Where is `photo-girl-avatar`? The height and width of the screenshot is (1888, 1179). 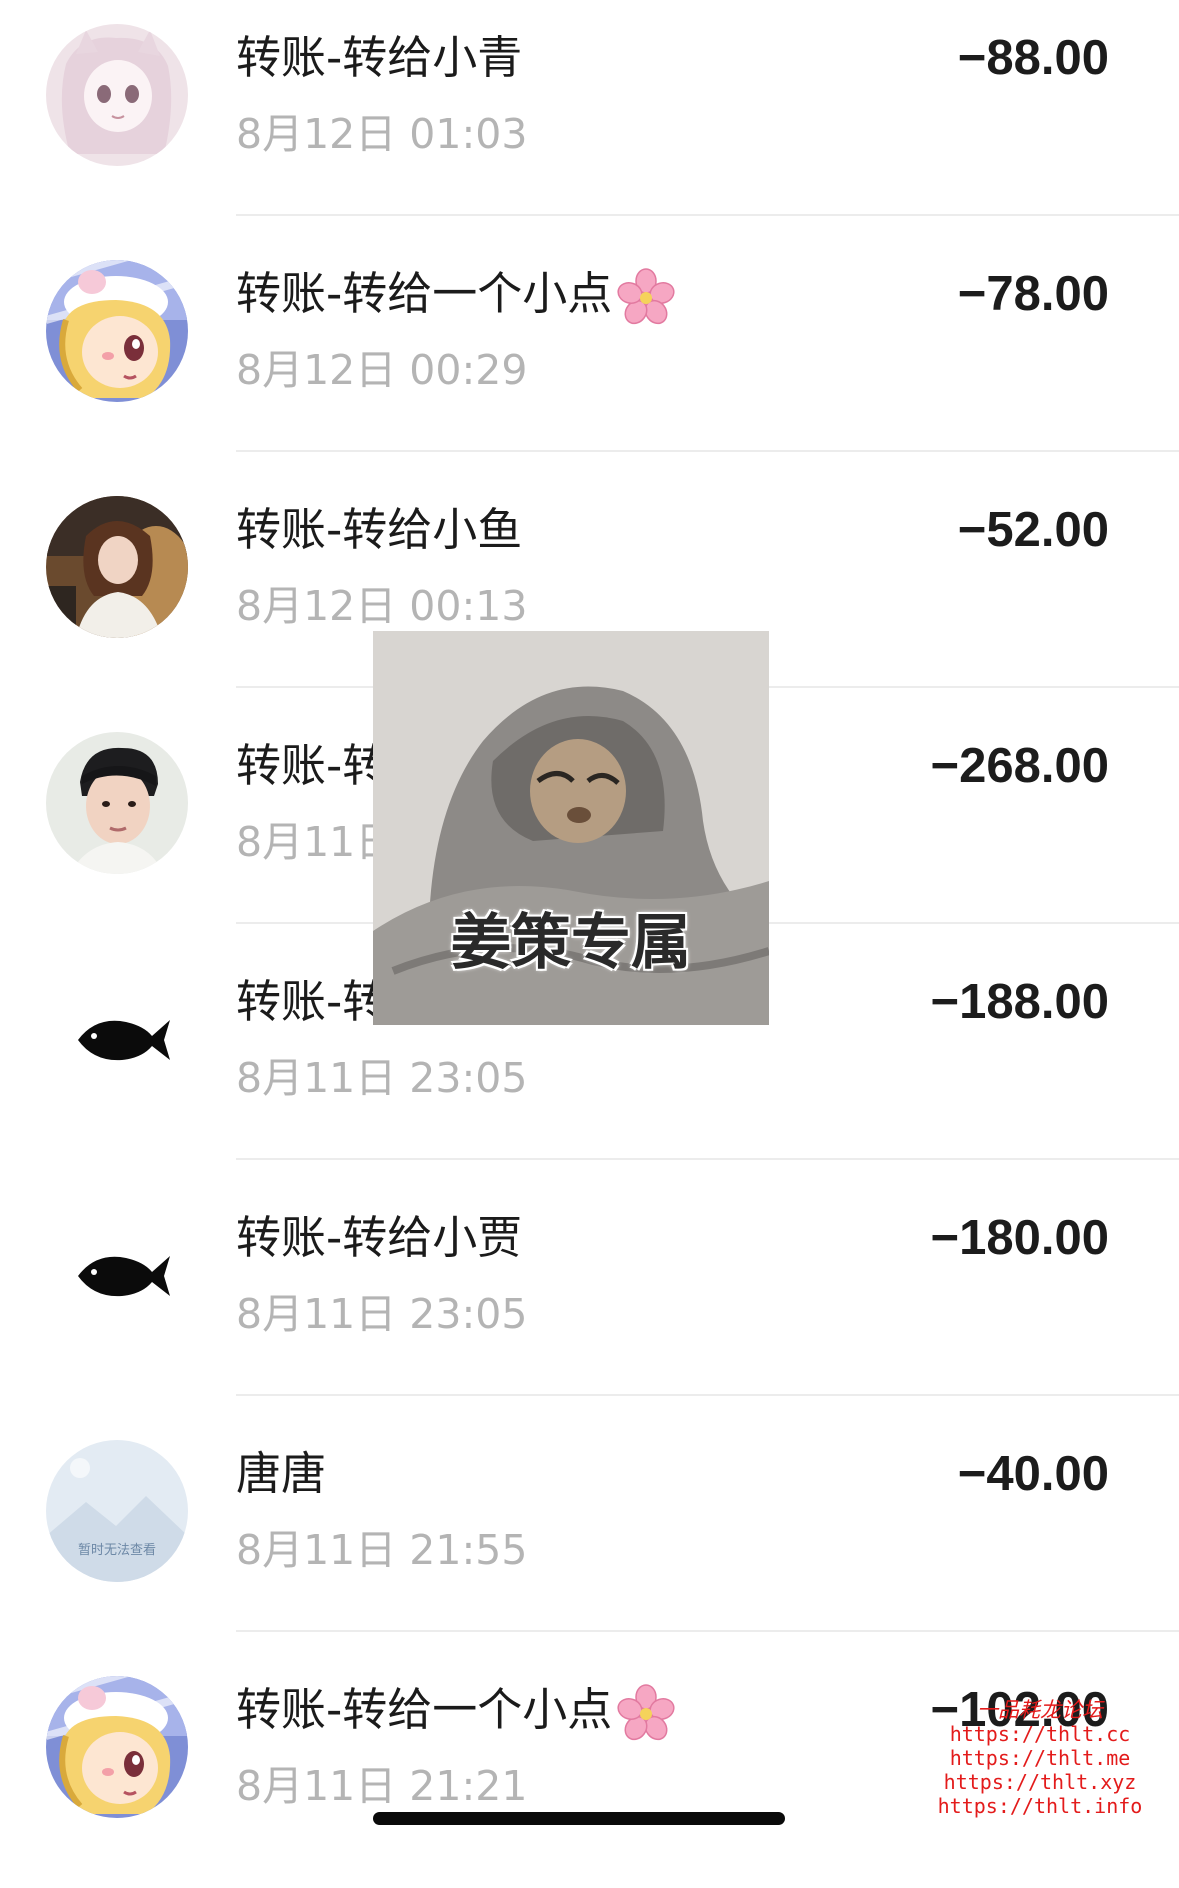
photo-girl-avatar is located at coordinates (117, 567).